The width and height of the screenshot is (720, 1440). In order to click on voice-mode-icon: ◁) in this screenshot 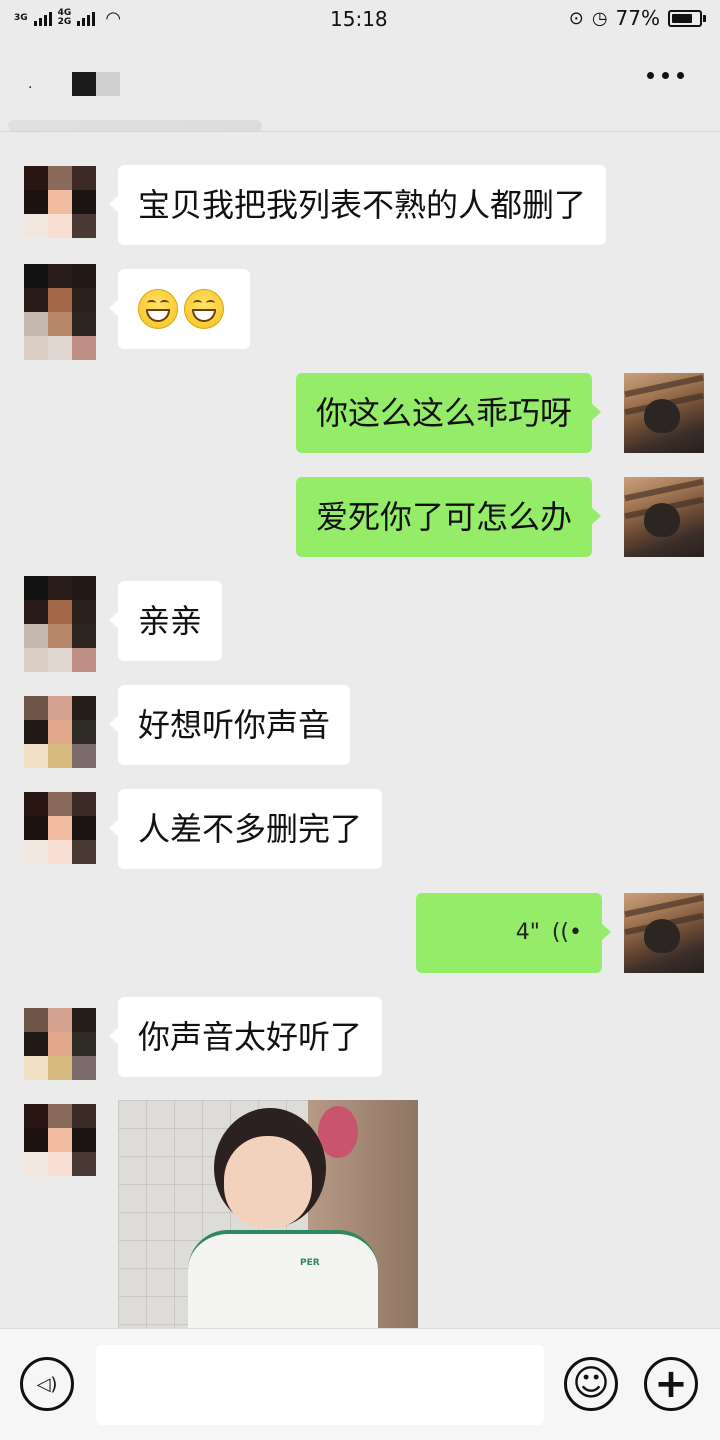, I will do `click(47, 1384)`.